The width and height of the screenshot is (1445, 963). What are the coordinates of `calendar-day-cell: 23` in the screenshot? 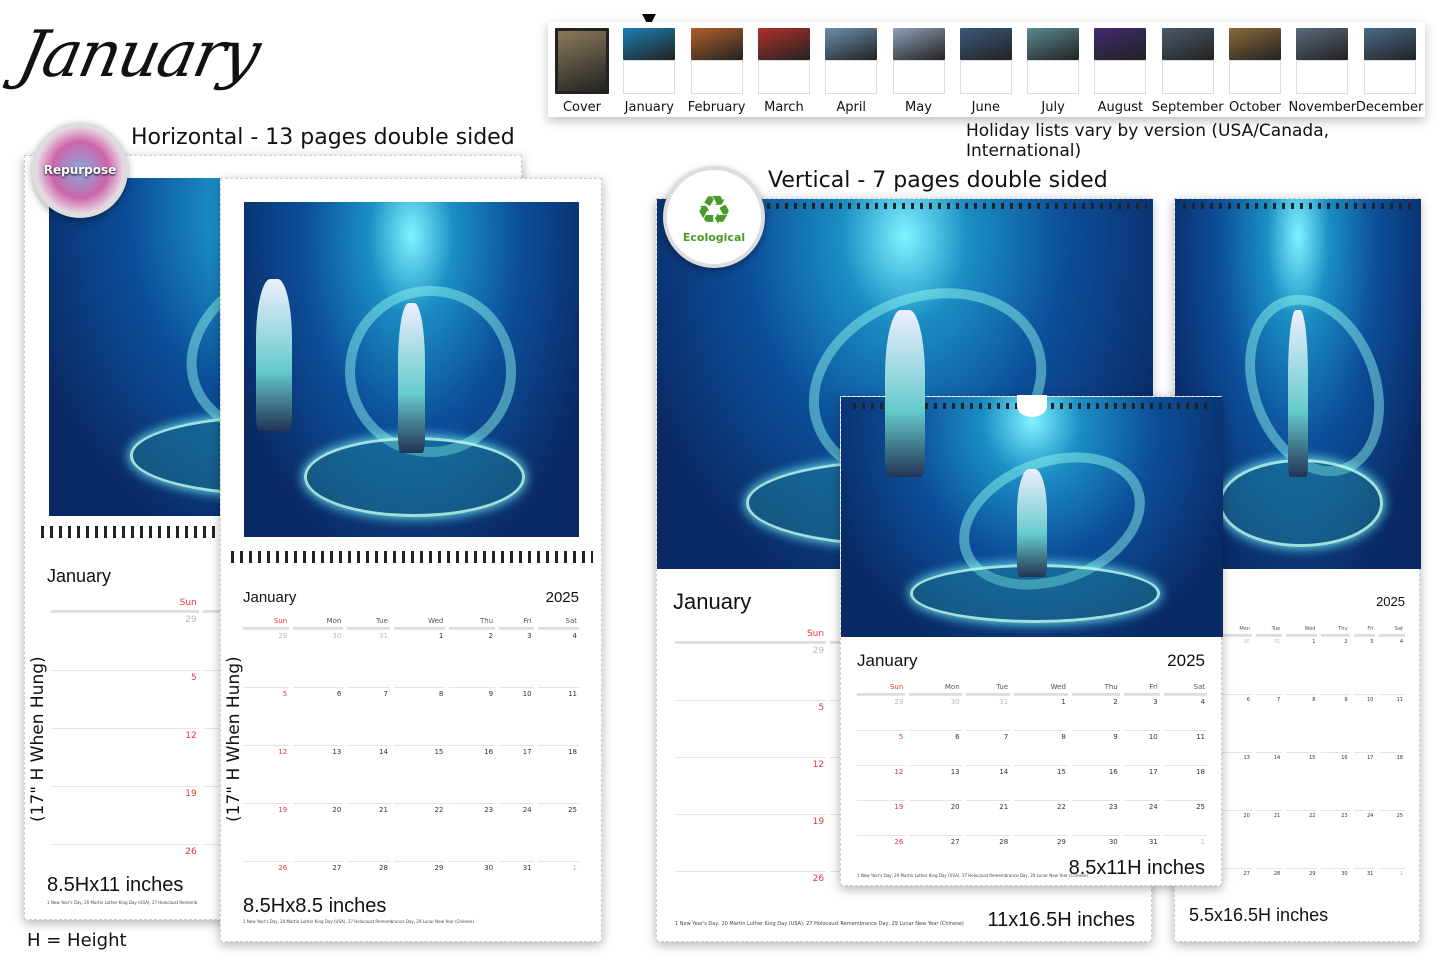 It's located at (1335, 839).